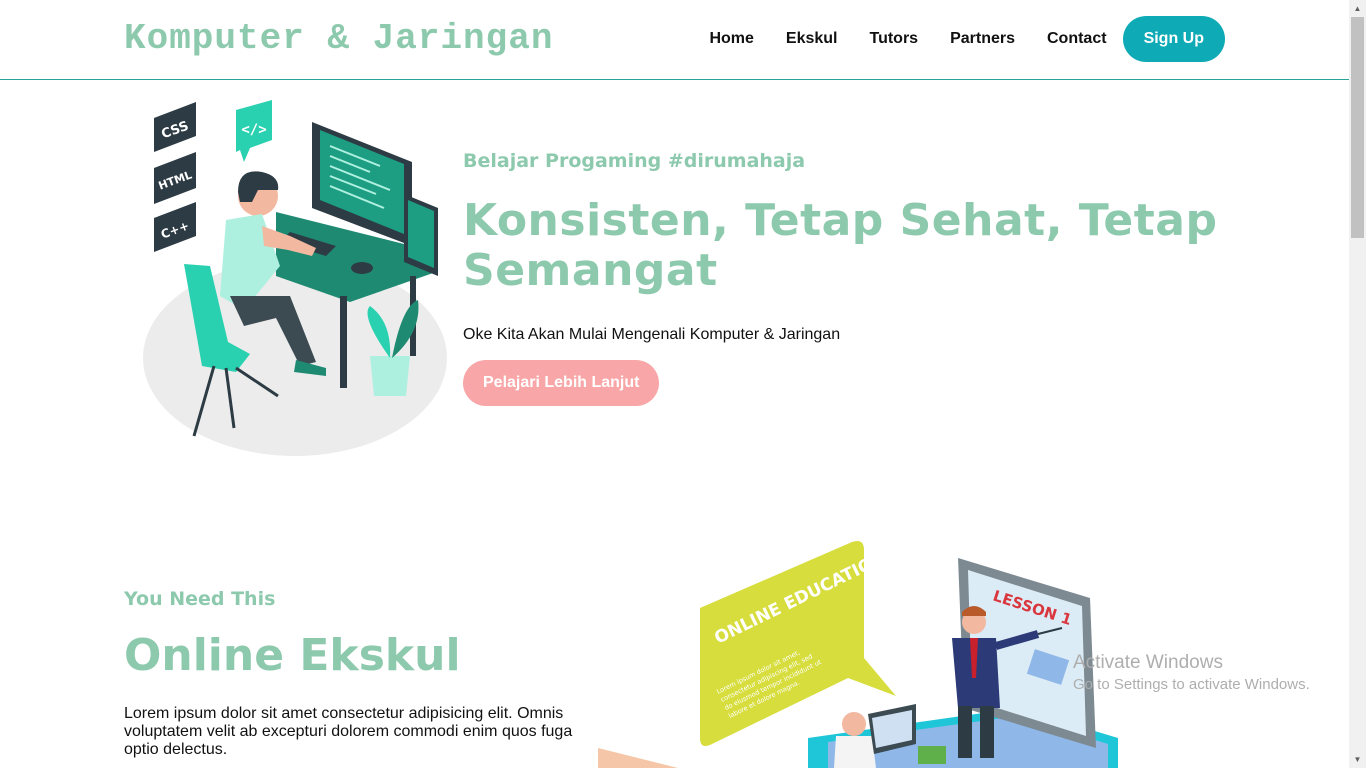 The image size is (1366, 768). Describe the element at coordinates (1148, 662) in the screenshot. I see `watermark-title: Activate Windows` at that location.